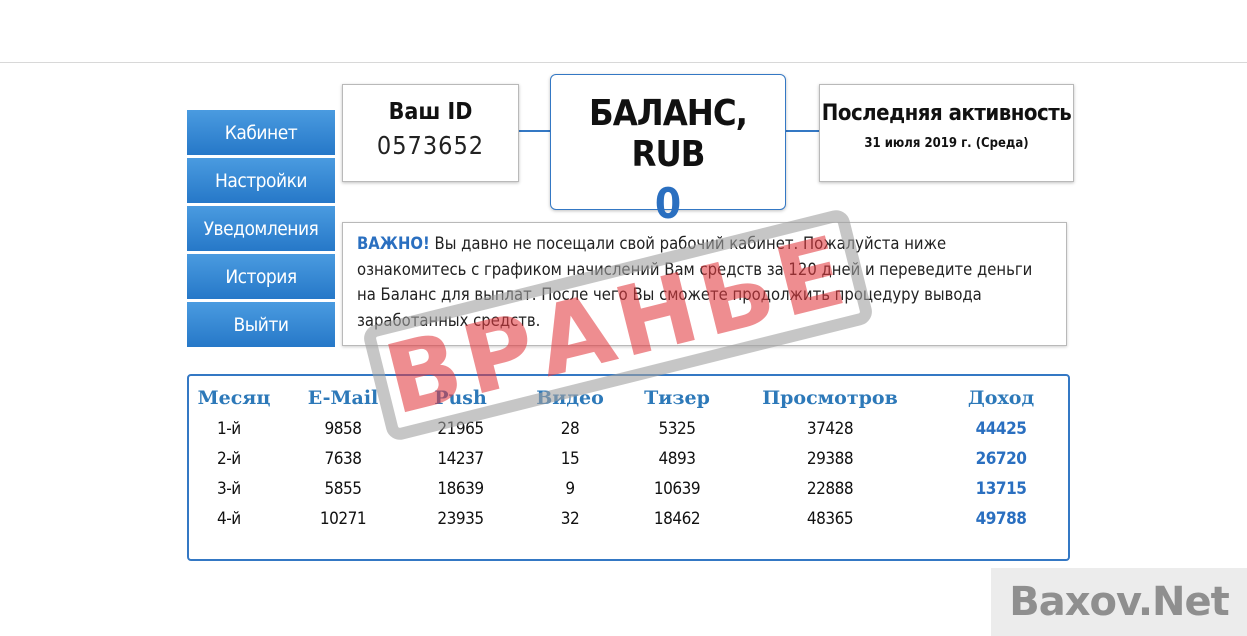 The height and width of the screenshot is (636, 1247). I want to click on cell-video: 32, so click(570, 519).